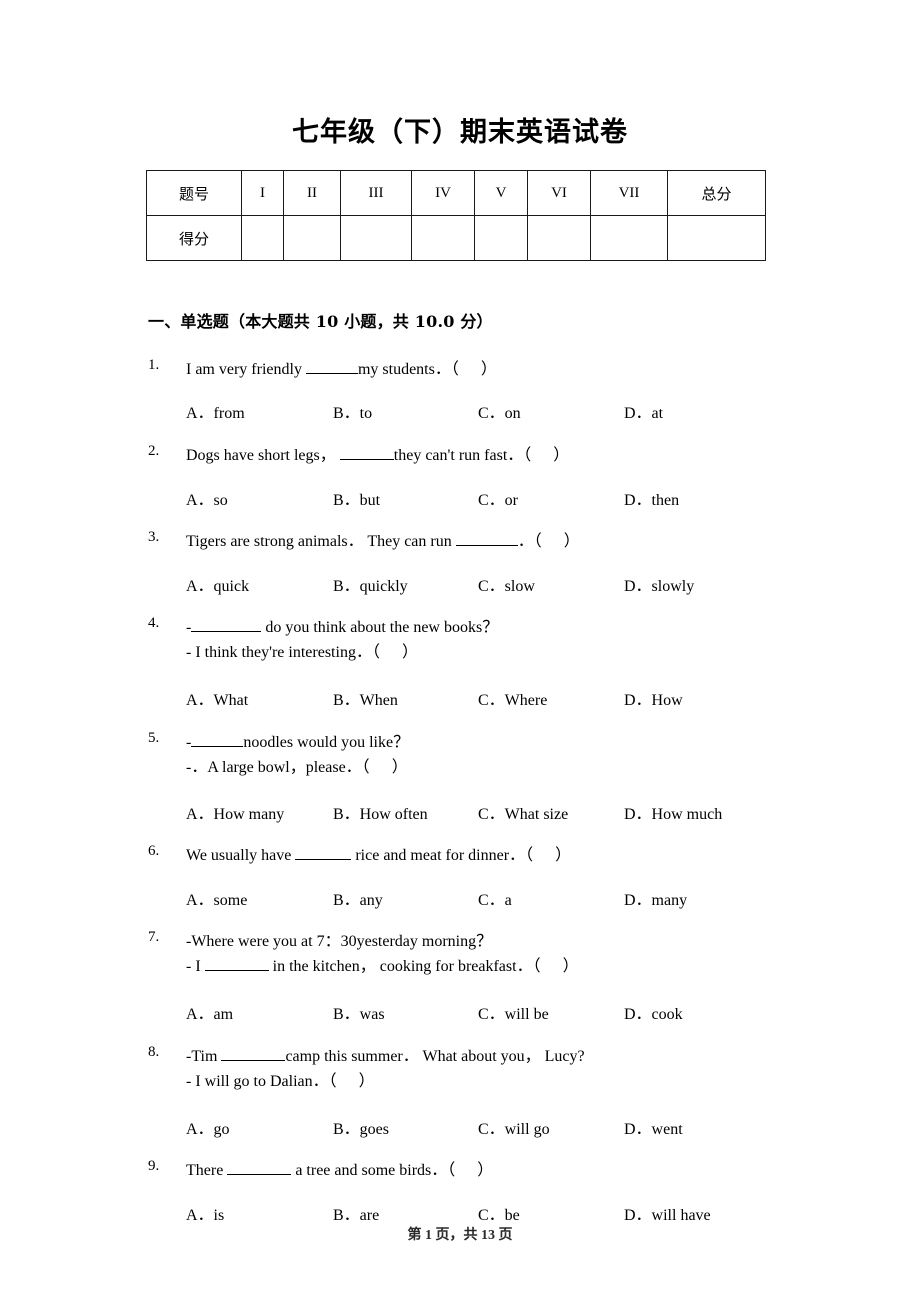 The width and height of the screenshot is (920, 1302). I want to click on option-d: D．cook, so click(653, 1012).